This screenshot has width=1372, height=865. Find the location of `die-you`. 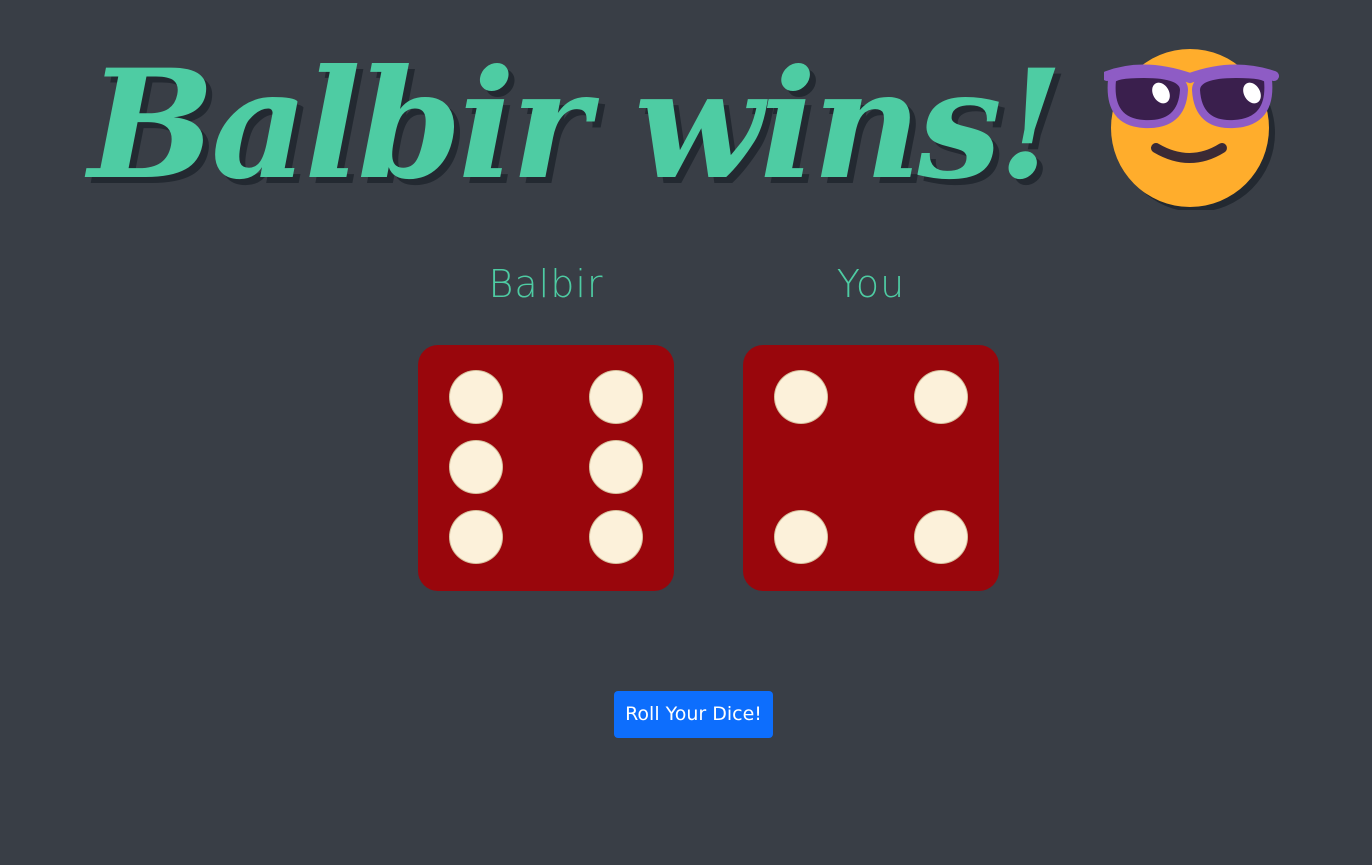

die-you is located at coordinates (871, 468).